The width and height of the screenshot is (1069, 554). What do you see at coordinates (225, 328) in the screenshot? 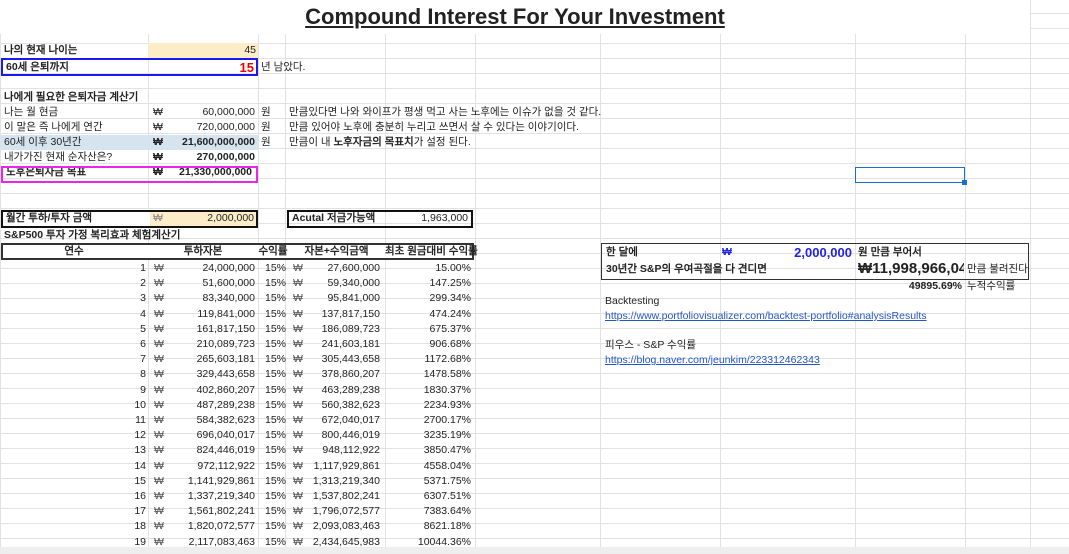
I see `invested-cell: 161,817,150` at bounding box center [225, 328].